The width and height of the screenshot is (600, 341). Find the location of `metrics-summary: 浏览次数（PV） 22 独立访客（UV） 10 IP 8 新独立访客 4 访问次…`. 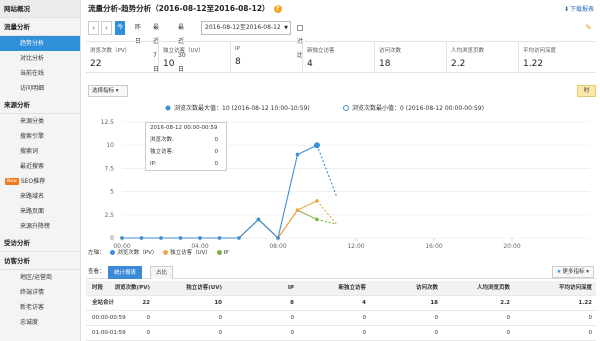

metrics-summary: 浏览次数（PV） 22 独立访客（UV） 10 IP 8 新独立访客 4 访问次… is located at coordinates (341, 57).